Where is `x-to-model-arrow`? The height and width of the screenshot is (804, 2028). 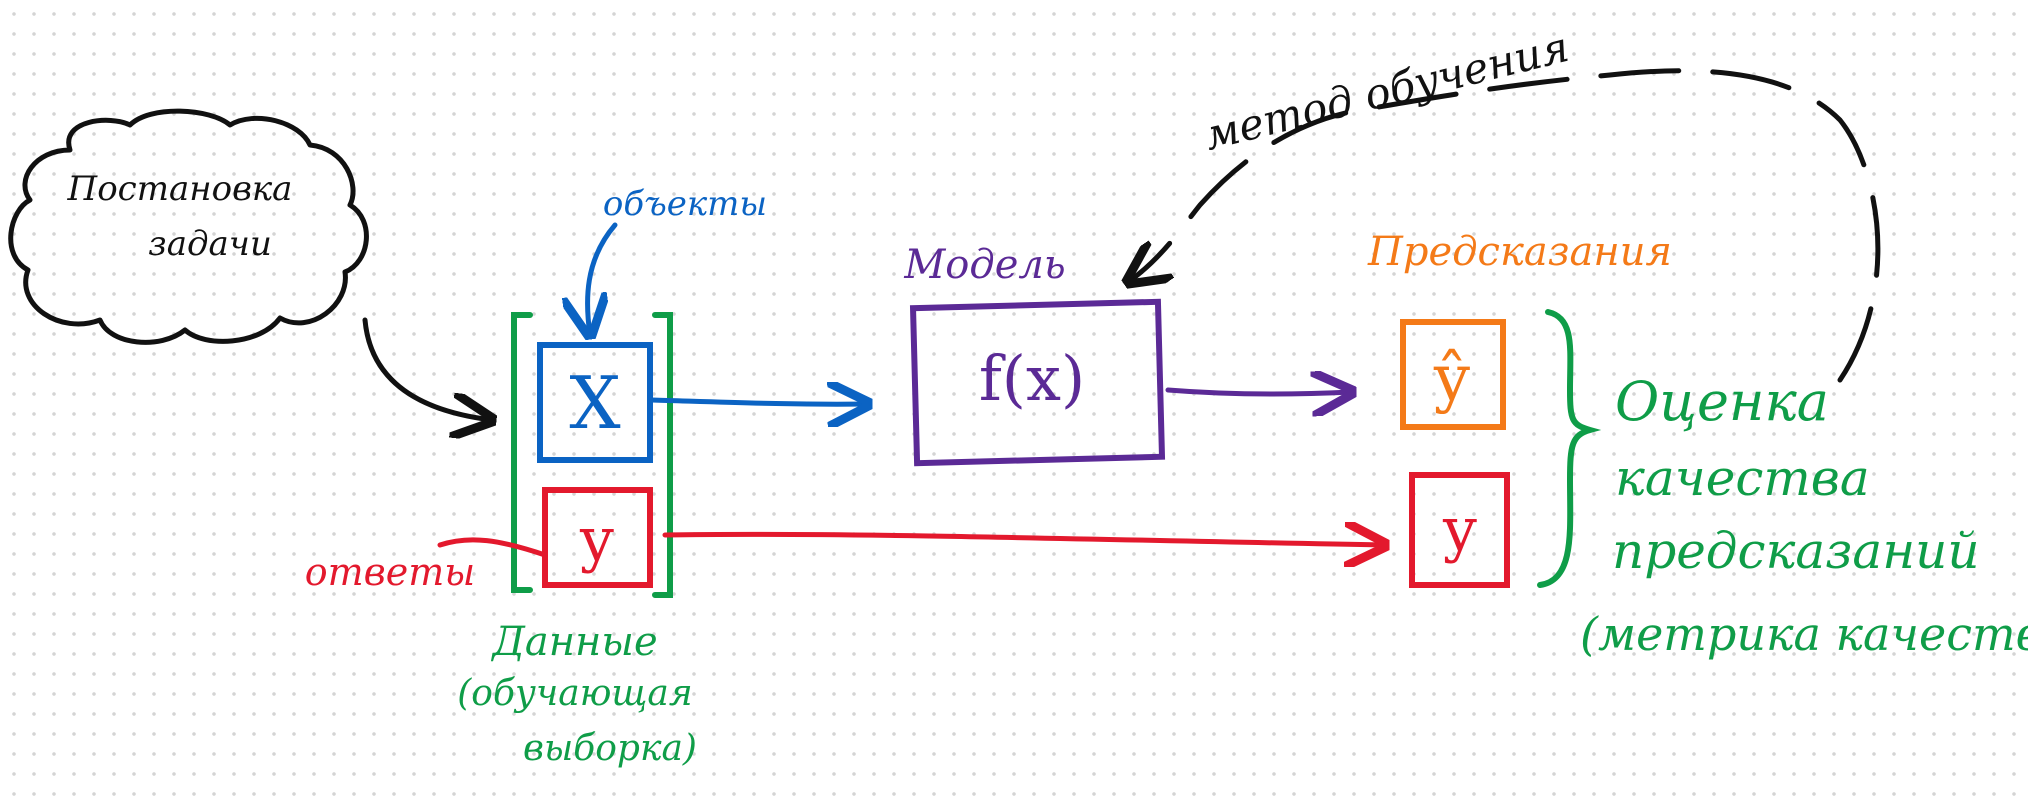 x-to-model-arrow is located at coordinates (758, 402).